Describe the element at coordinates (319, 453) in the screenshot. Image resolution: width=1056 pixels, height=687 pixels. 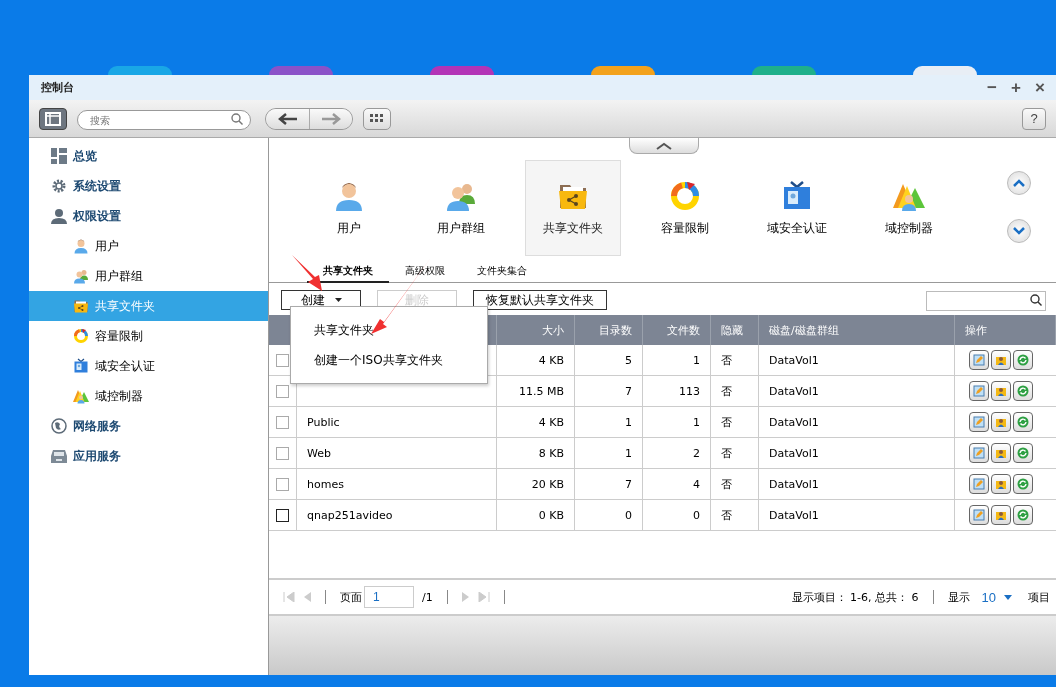
I see `table-cell: Web` at that location.